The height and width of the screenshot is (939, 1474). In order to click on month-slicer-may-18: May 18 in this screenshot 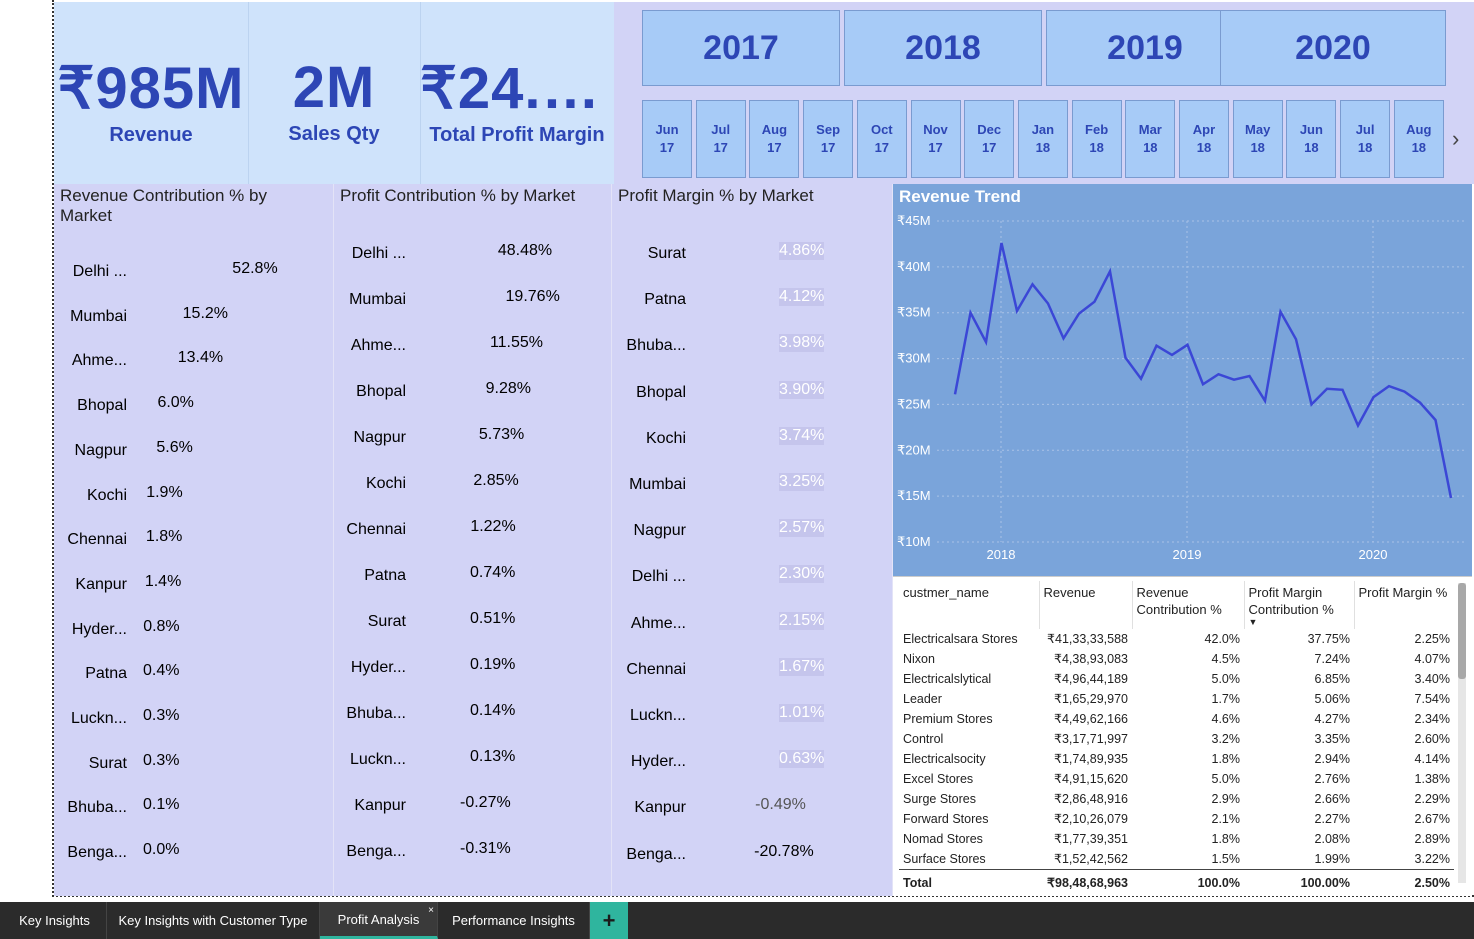, I will do `click(1257, 139)`.